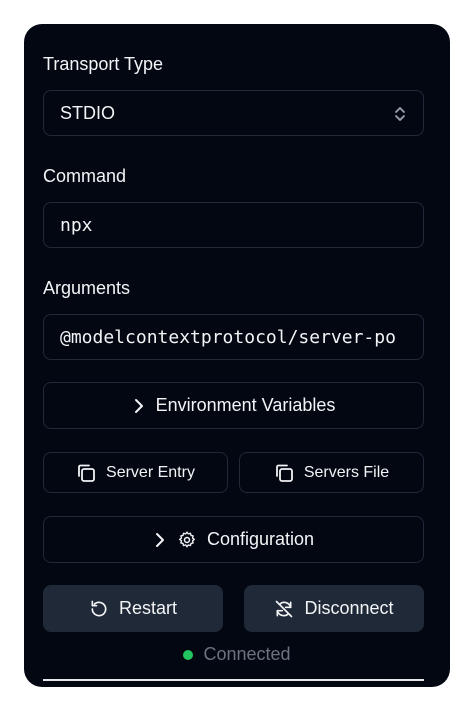 This screenshot has width=474, height=711. Describe the element at coordinates (400, 114) in the screenshot. I see `chevron-up-down-icon` at that location.